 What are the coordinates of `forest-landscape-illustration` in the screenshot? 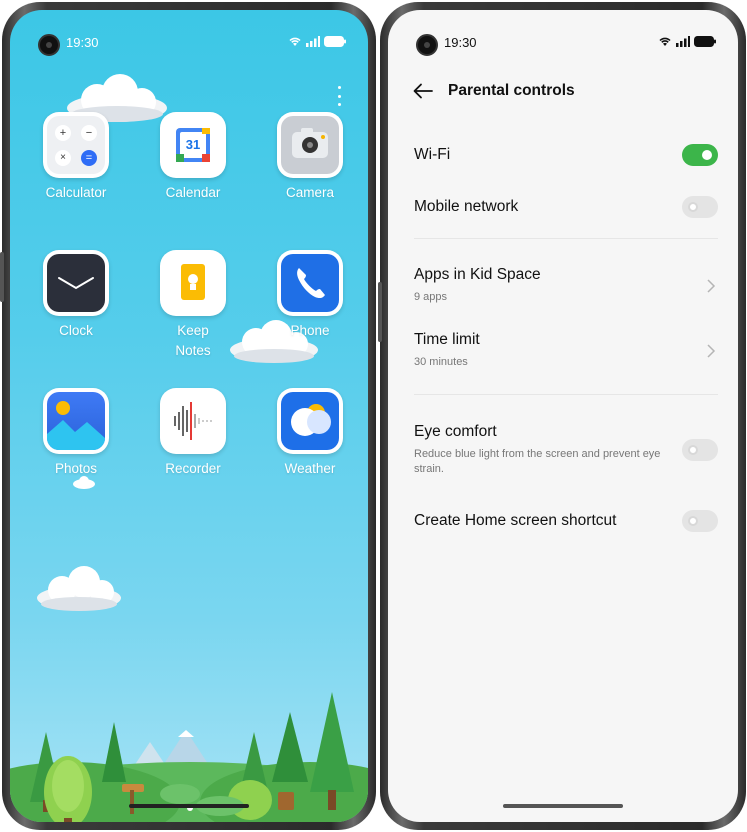 It's located at (189, 757).